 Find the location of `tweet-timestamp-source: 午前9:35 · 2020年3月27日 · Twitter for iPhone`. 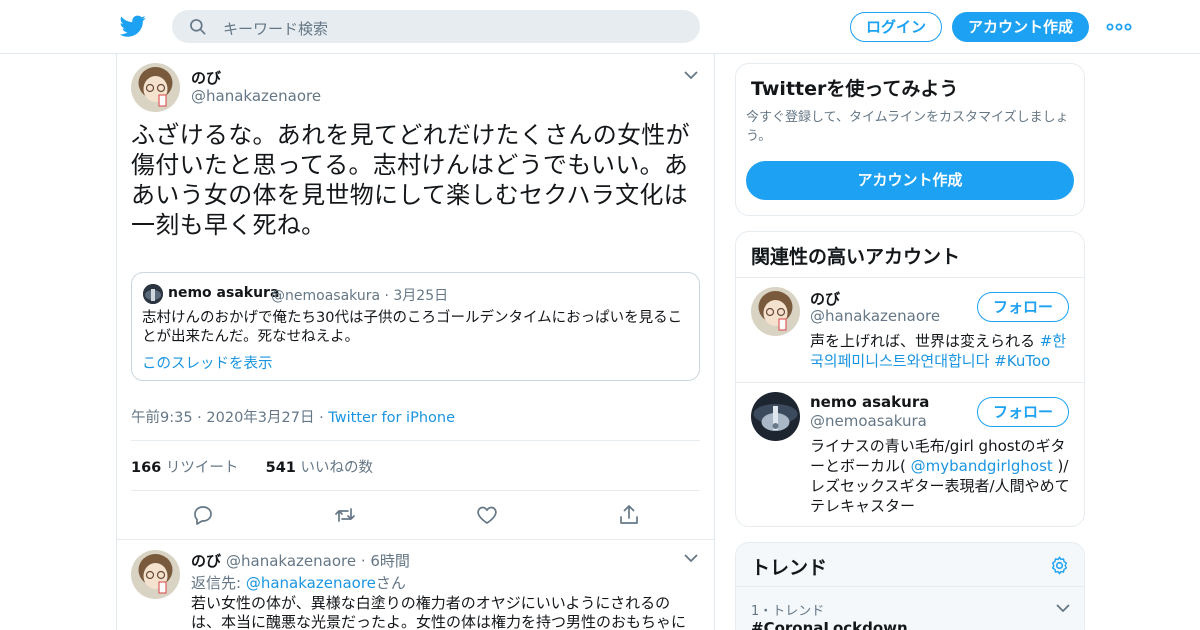

tweet-timestamp-source: 午前9:35 · 2020年3月27日 · Twitter for iPhone is located at coordinates (293, 418).